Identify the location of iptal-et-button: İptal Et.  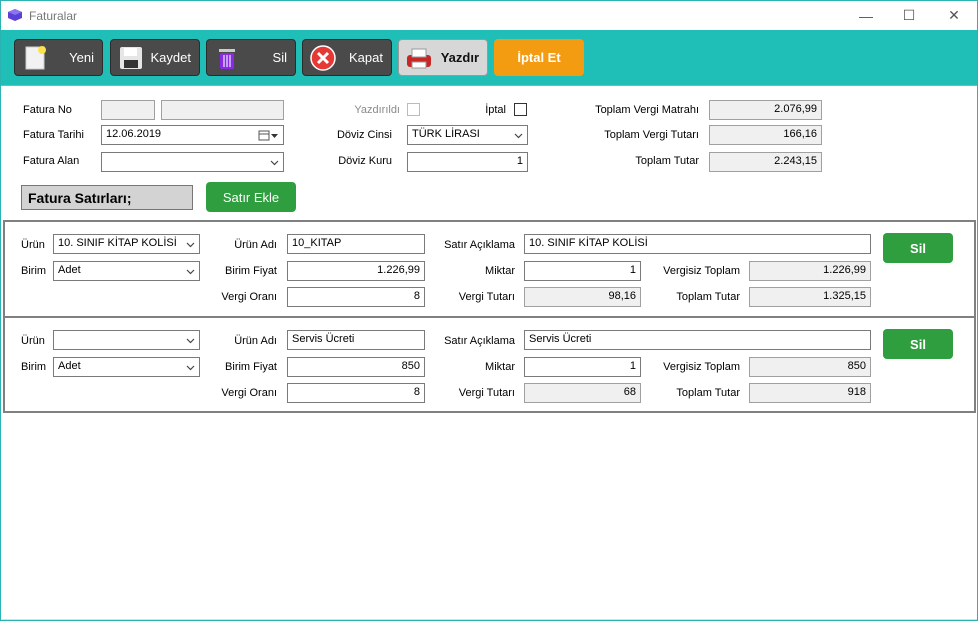
(539, 57).